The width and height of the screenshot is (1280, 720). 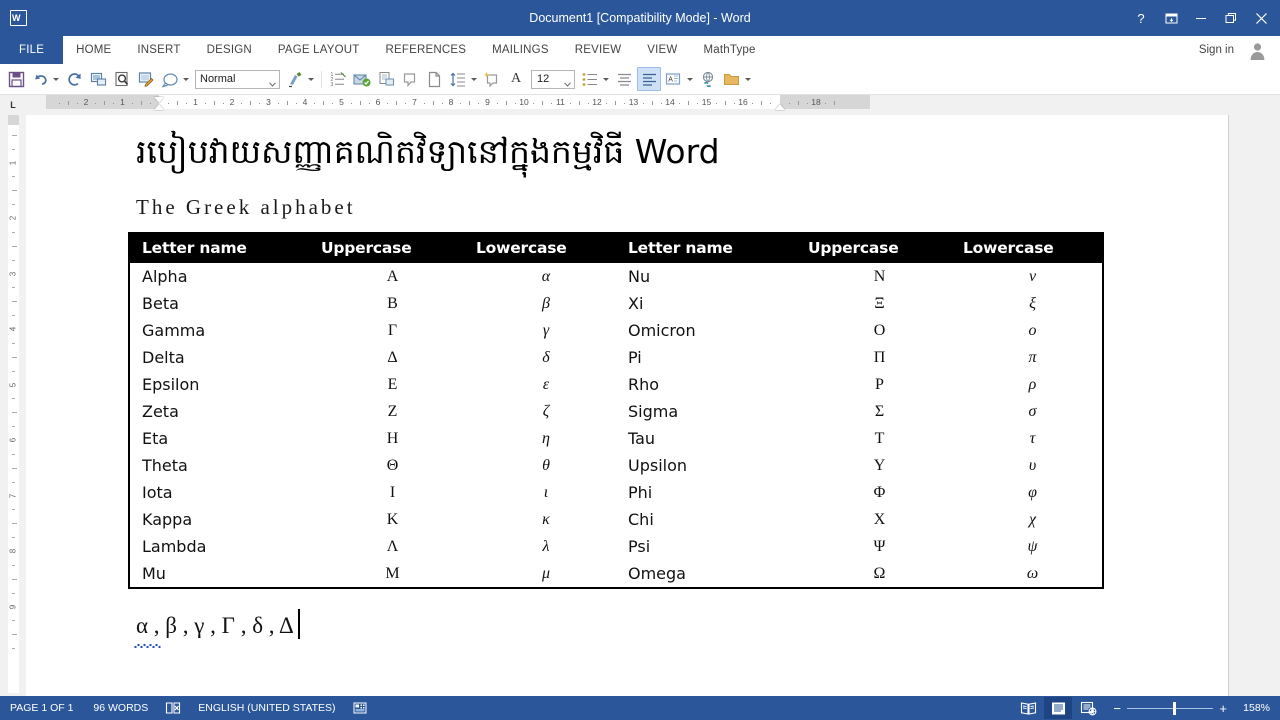 What do you see at coordinates (229, 50) in the screenshot?
I see `tab-design: DESIGN` at bounding box center [229, 50].